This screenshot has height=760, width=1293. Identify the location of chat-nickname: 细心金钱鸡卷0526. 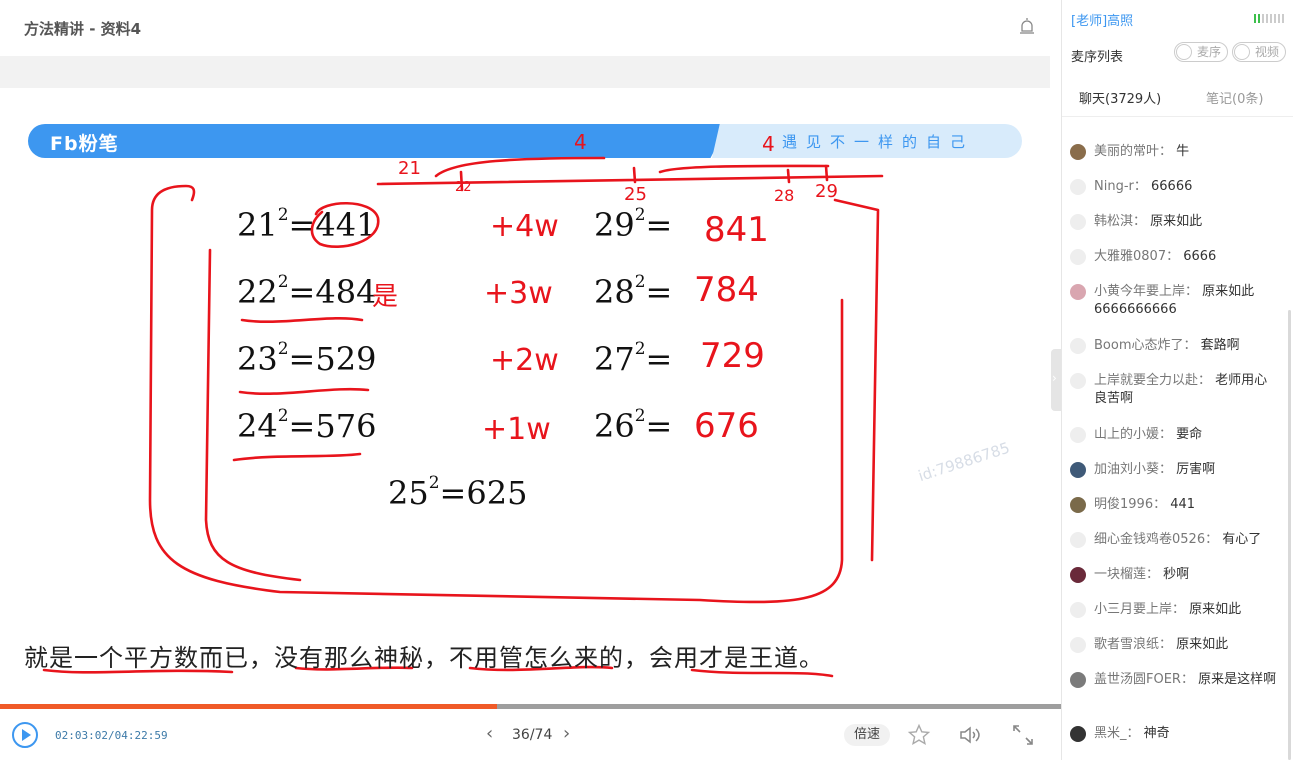
(1150, 539).